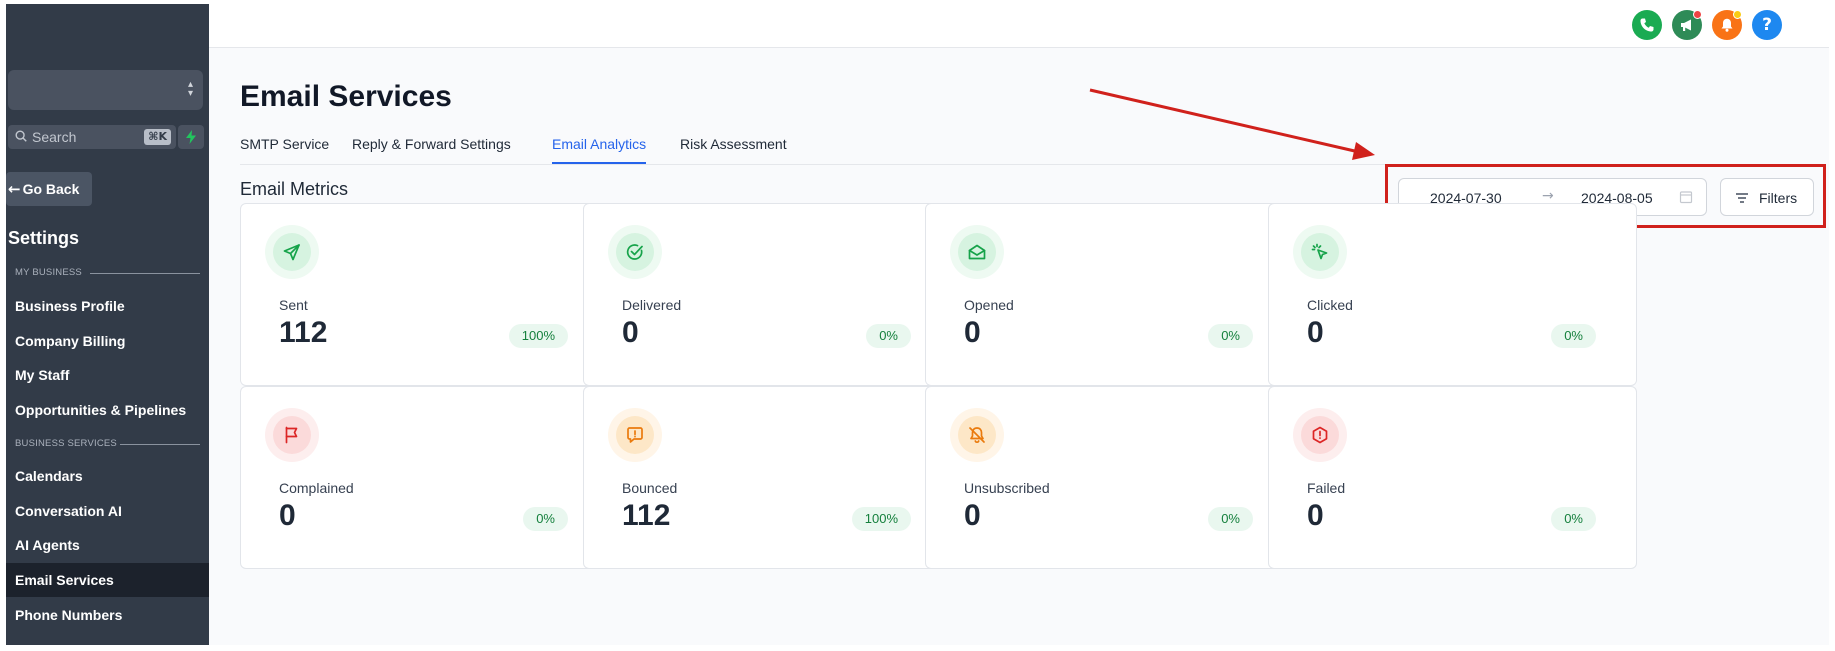 The height and width of the screenshot is (651, 1835). I want to click on metric-card-clicked: Clicked 0 0%, so click(1452, 294).